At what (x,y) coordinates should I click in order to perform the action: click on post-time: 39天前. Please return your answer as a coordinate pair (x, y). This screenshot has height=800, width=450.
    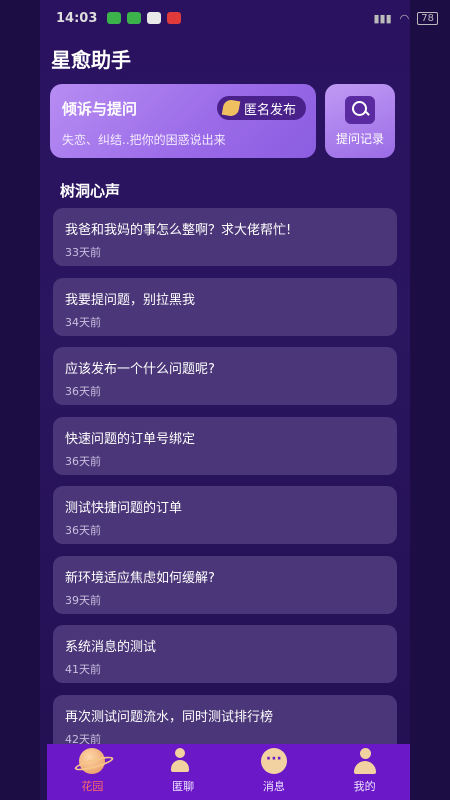
    Looking at the image, I should click on (83, 600).